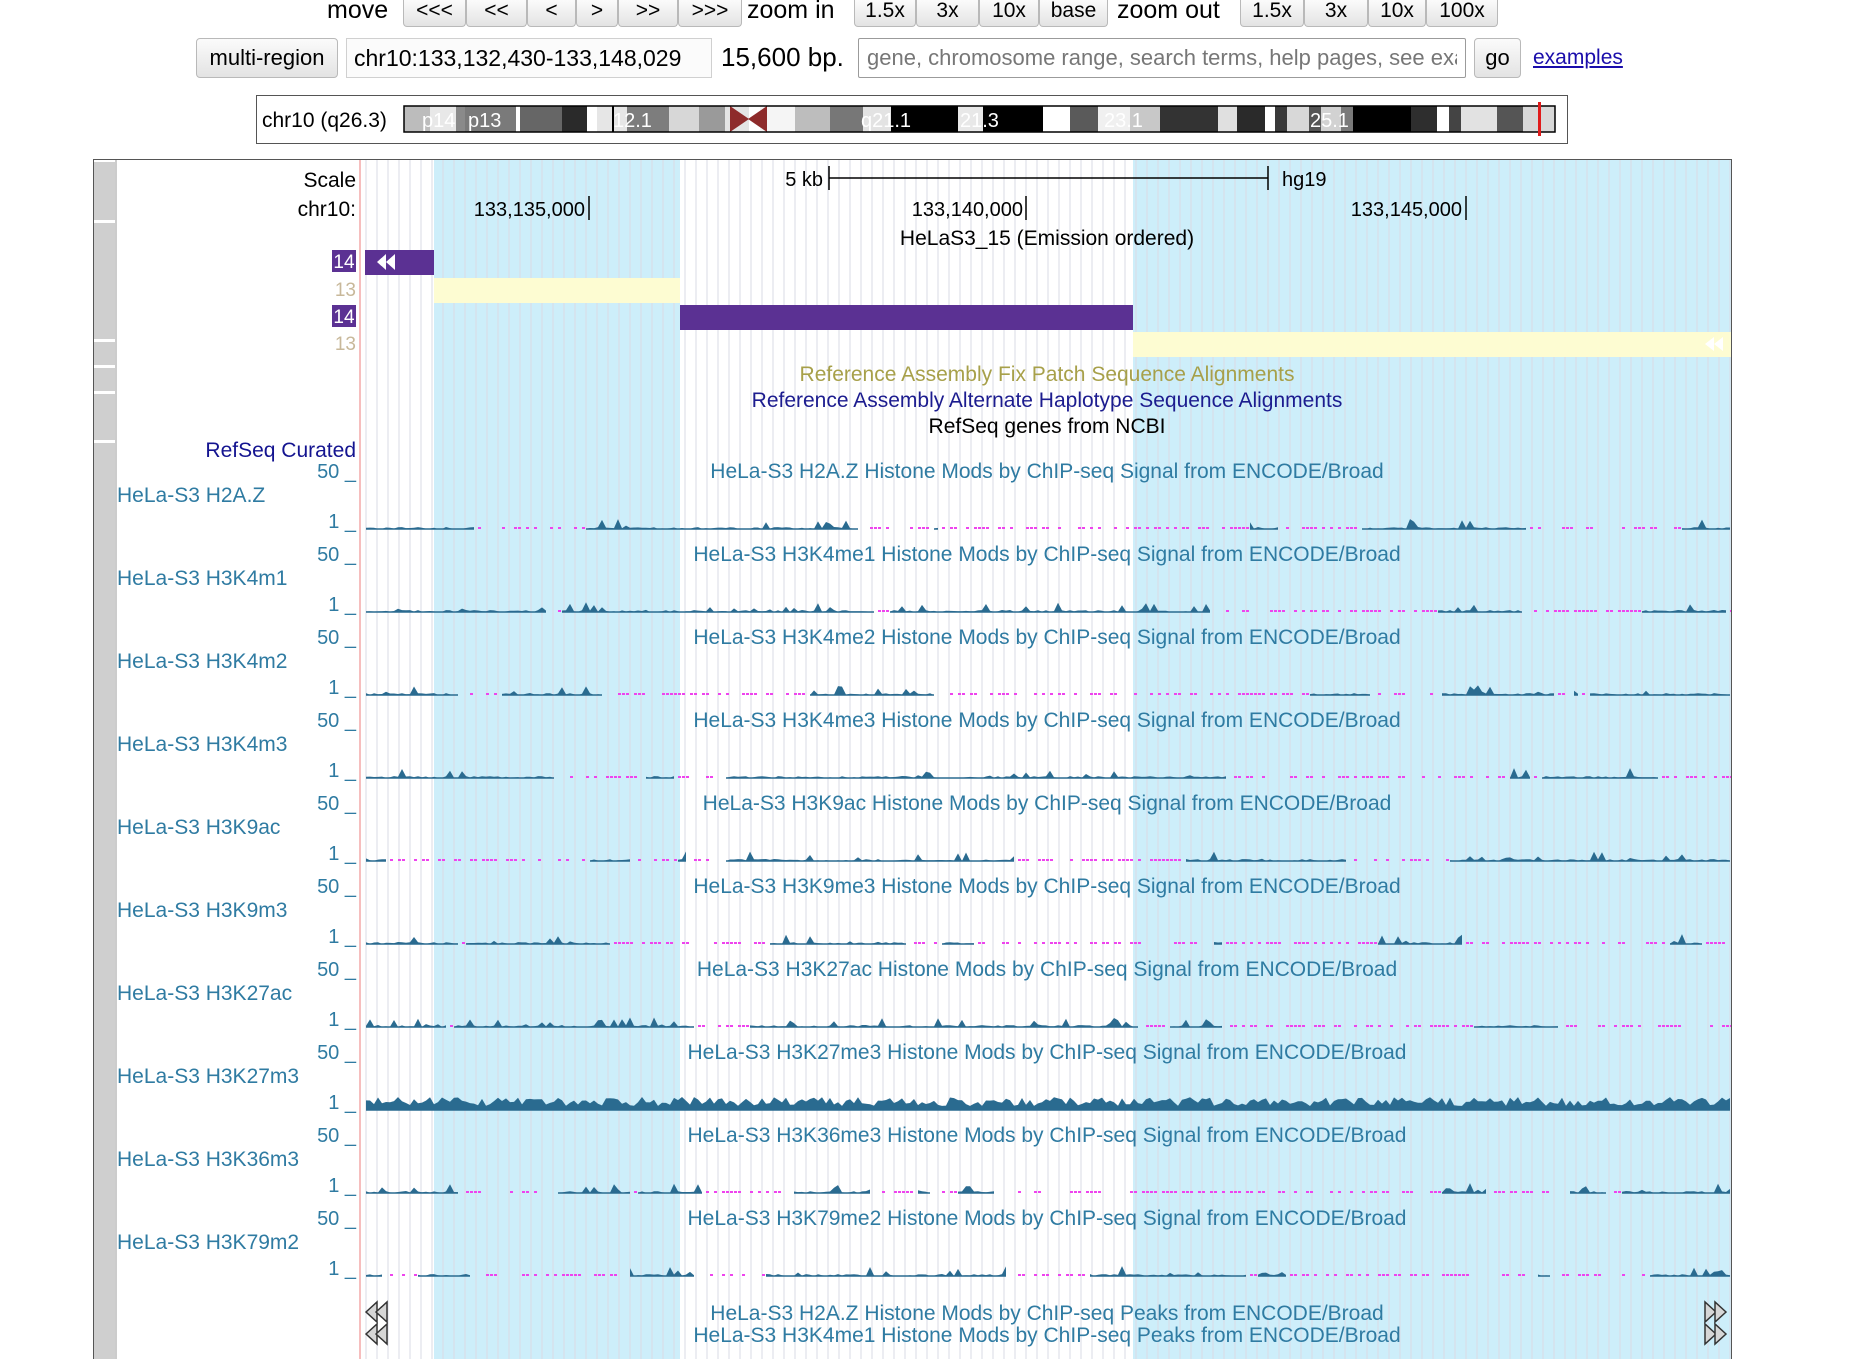 The image size is (1864, 1359). I want to click on zoom-in-10x-button: 10x, so click(1009, 13).